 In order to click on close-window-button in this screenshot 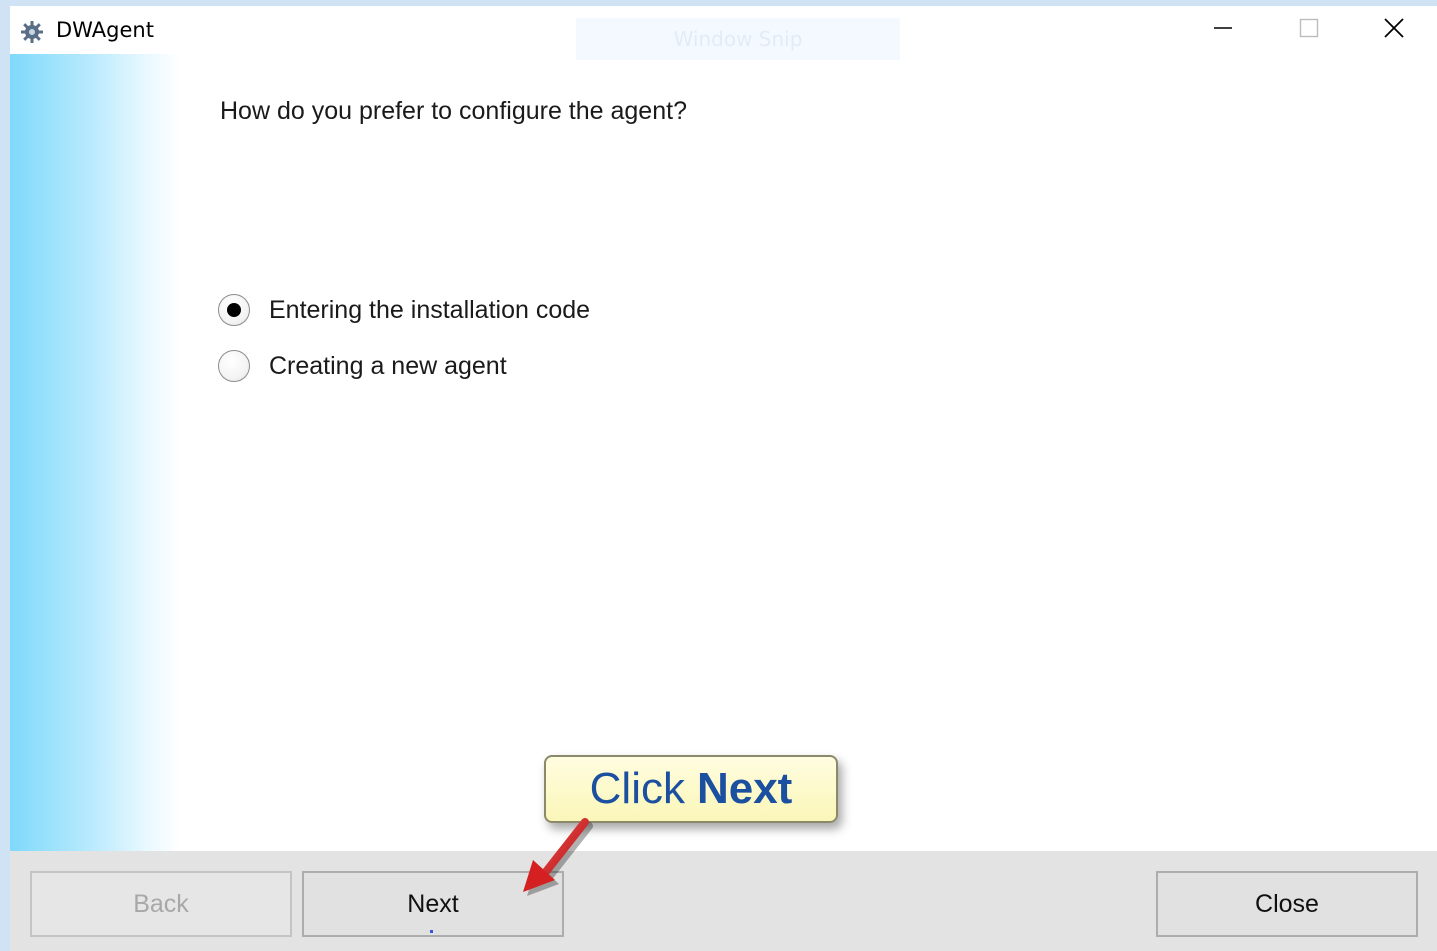, I will do `click(1394, 30)`.